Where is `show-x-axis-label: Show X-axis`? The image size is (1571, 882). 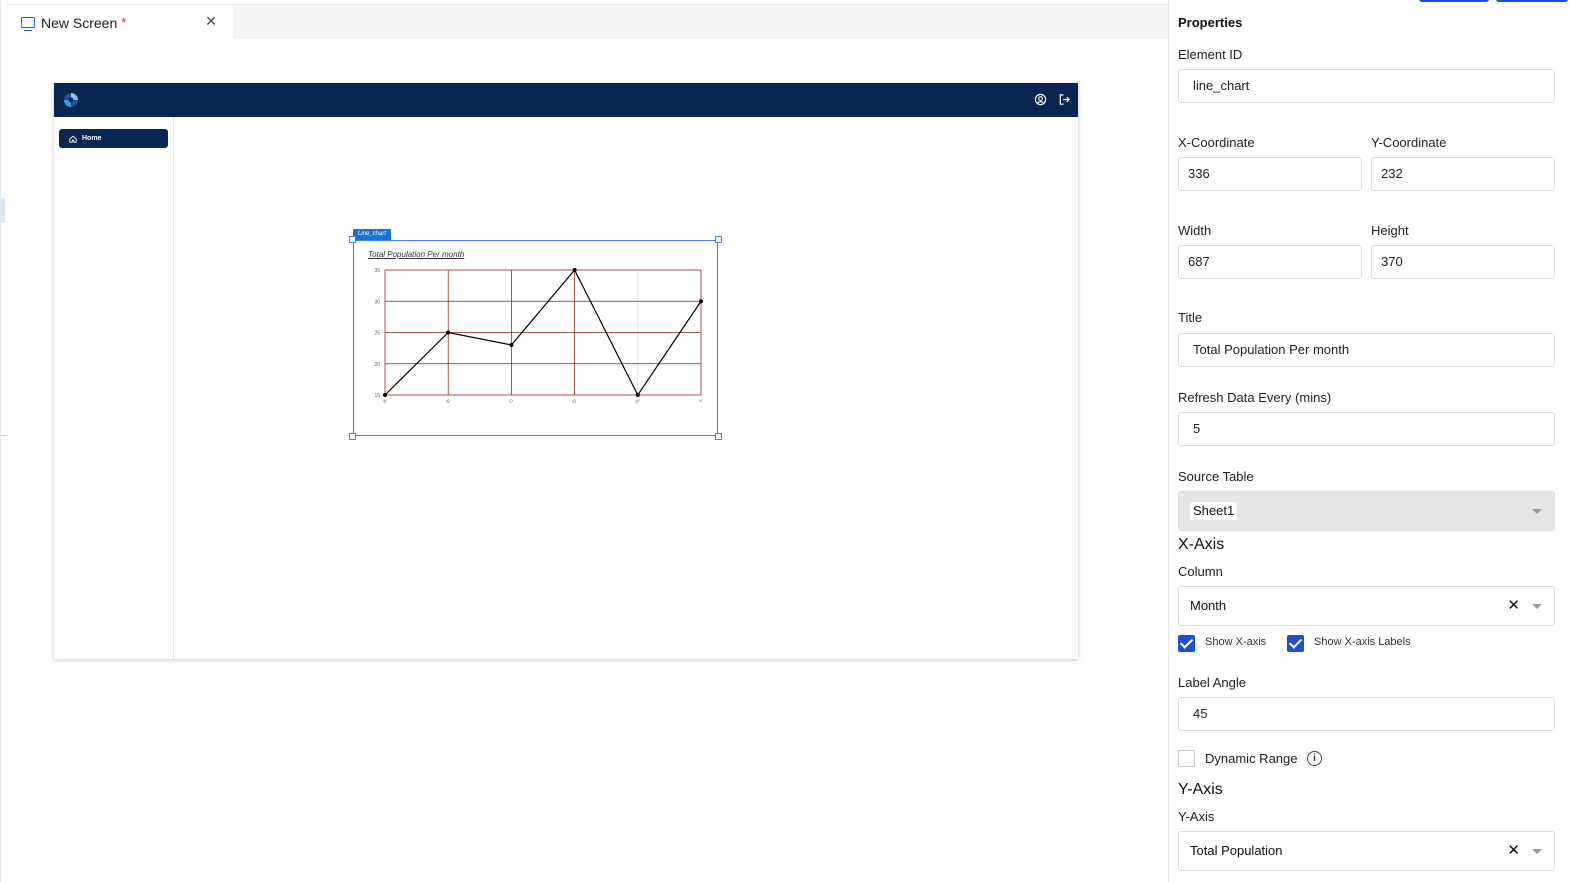
show-x-axis-label: Show X-axis is located at coordinates (1236, 642).